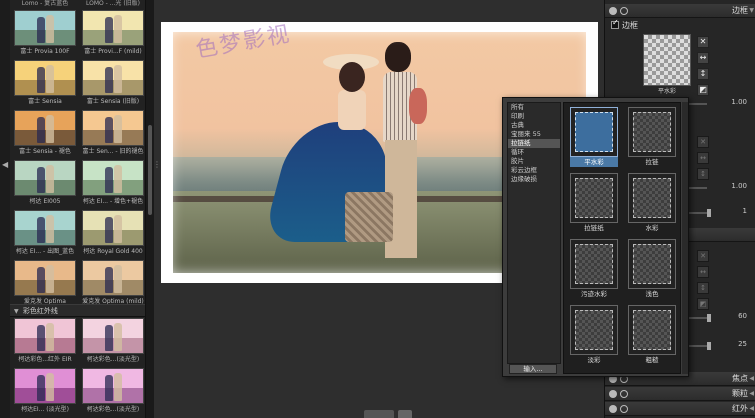 Image resolution: width=755 pixels, height=418 pixels. I want to click on preset-thumbnail: 柯达 Royal Gold 400, so click(113, 234).